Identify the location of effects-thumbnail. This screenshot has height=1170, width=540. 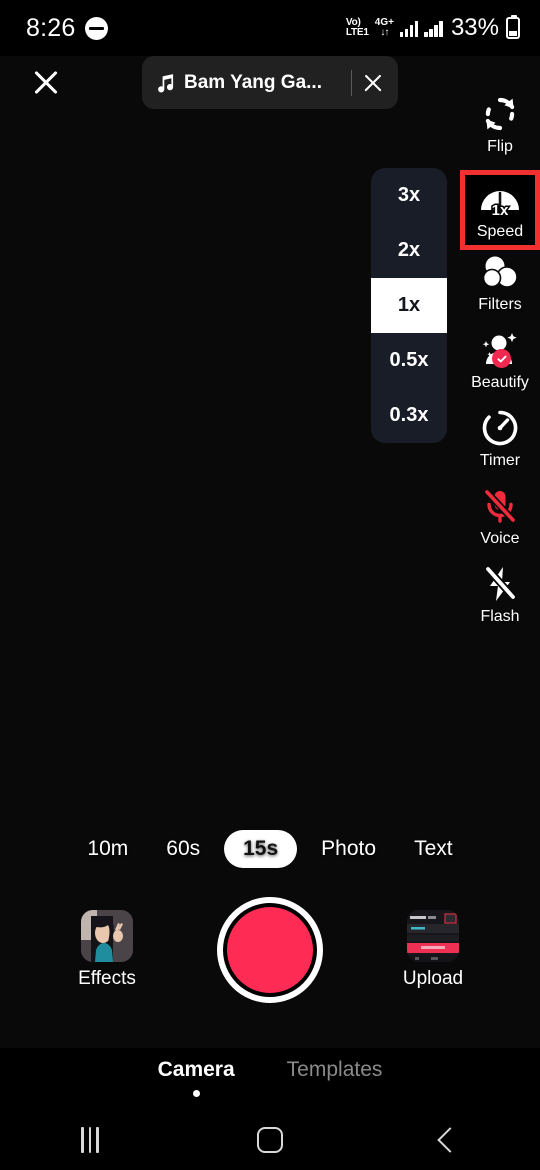
(107, 936).